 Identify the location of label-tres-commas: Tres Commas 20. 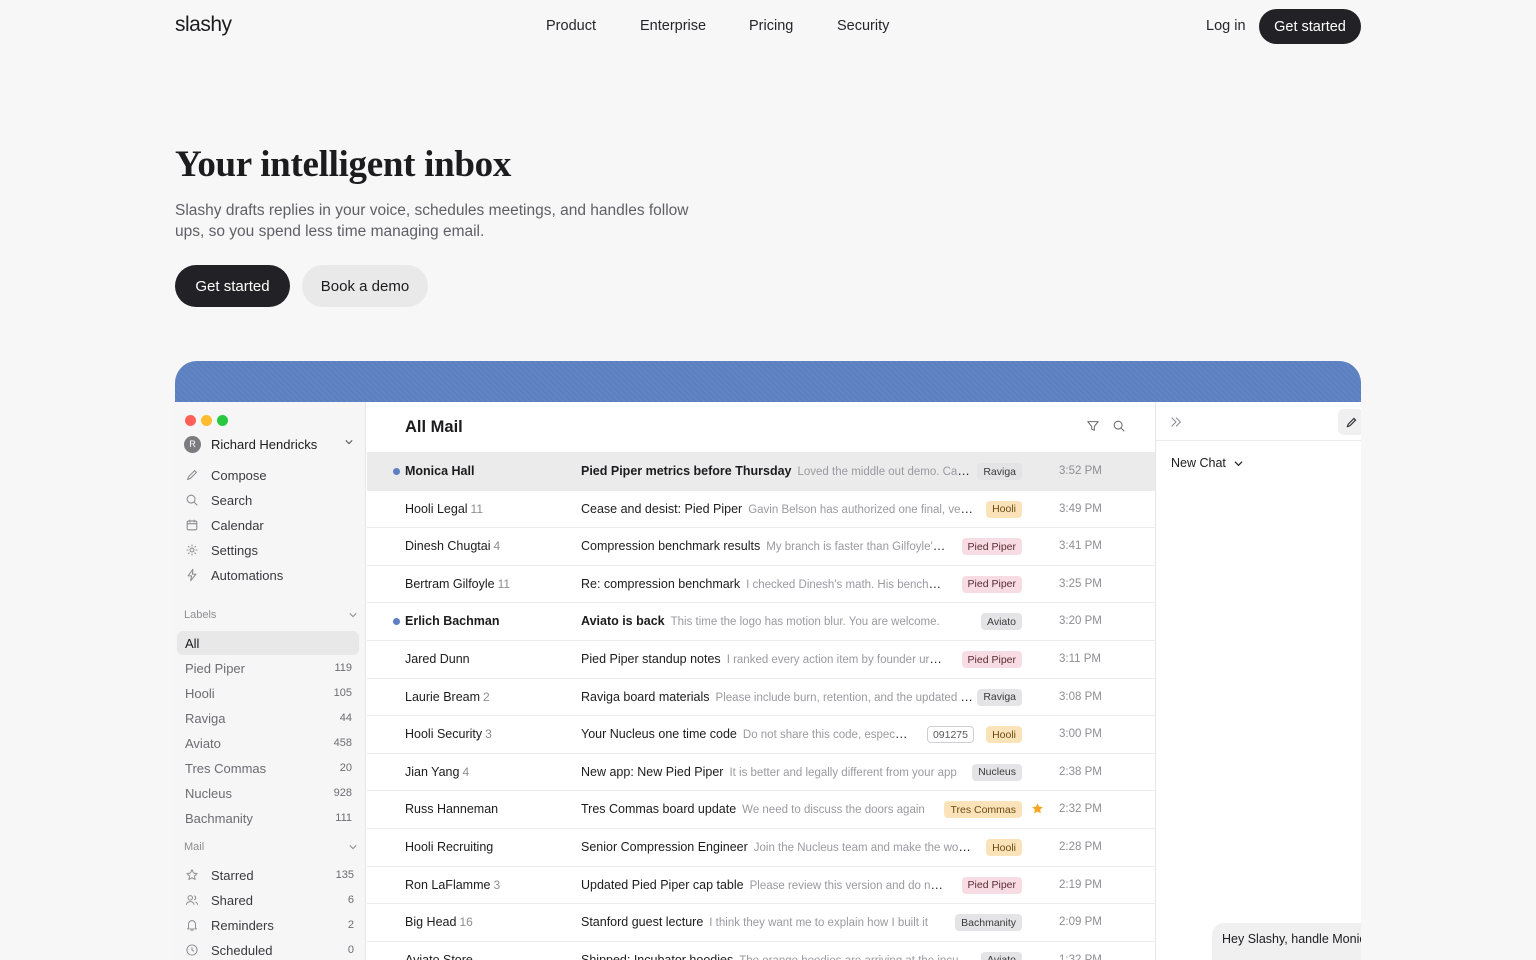
(268, 768).